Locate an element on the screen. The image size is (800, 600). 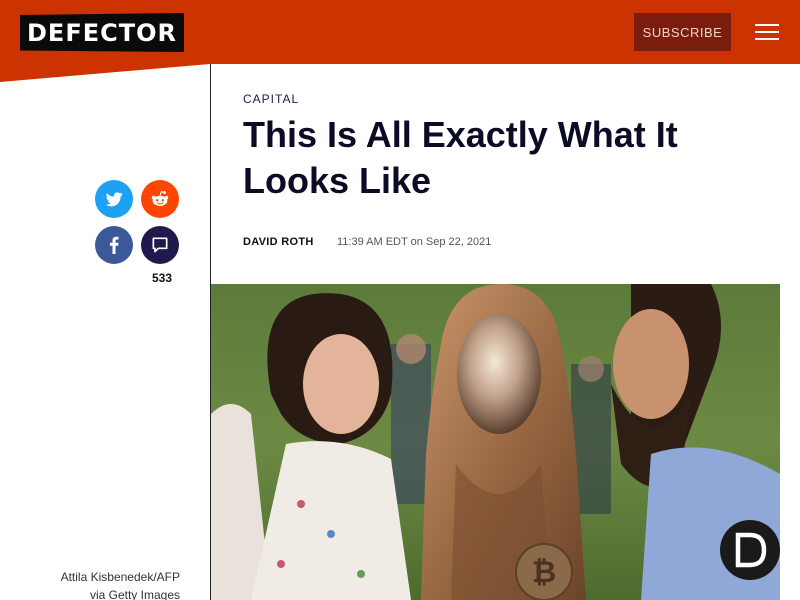
image-caption: Attila Kisbenedek/AFP via Getty Images is located at coordinates (105, 584).